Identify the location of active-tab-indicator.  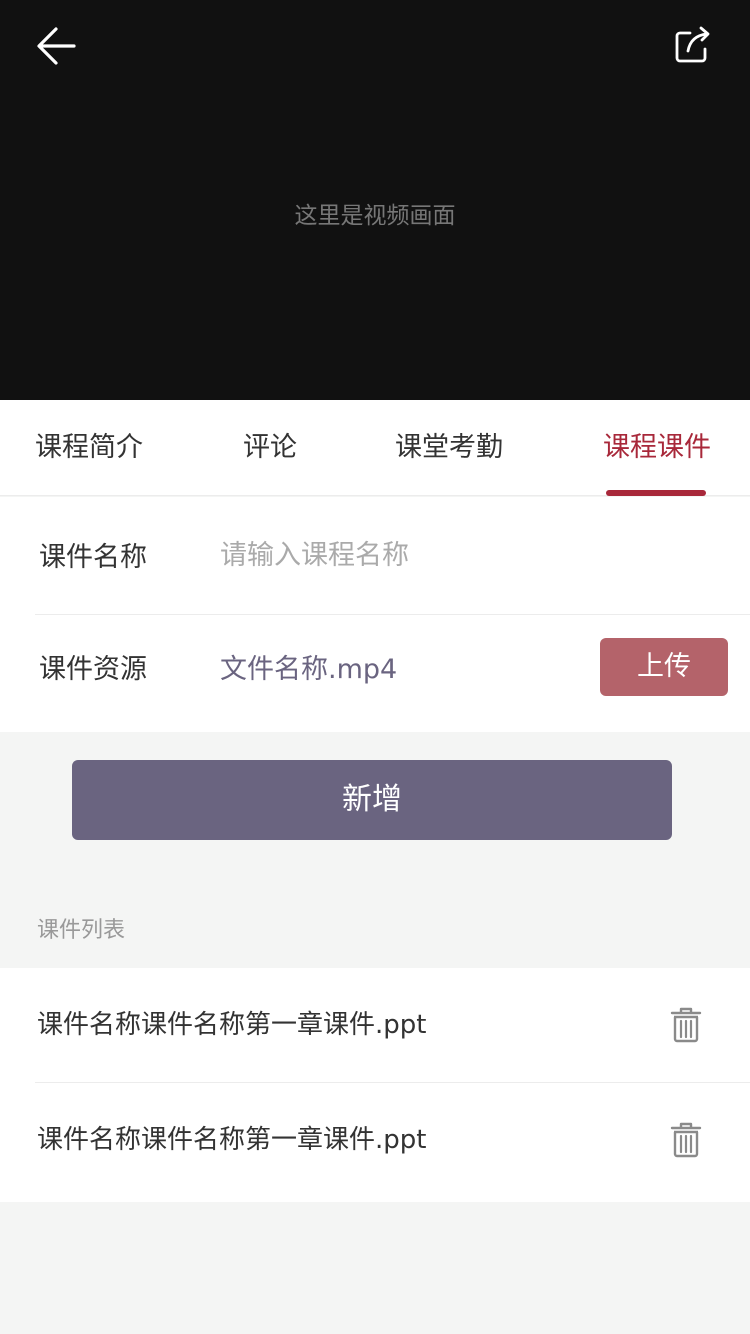
(656, 493).